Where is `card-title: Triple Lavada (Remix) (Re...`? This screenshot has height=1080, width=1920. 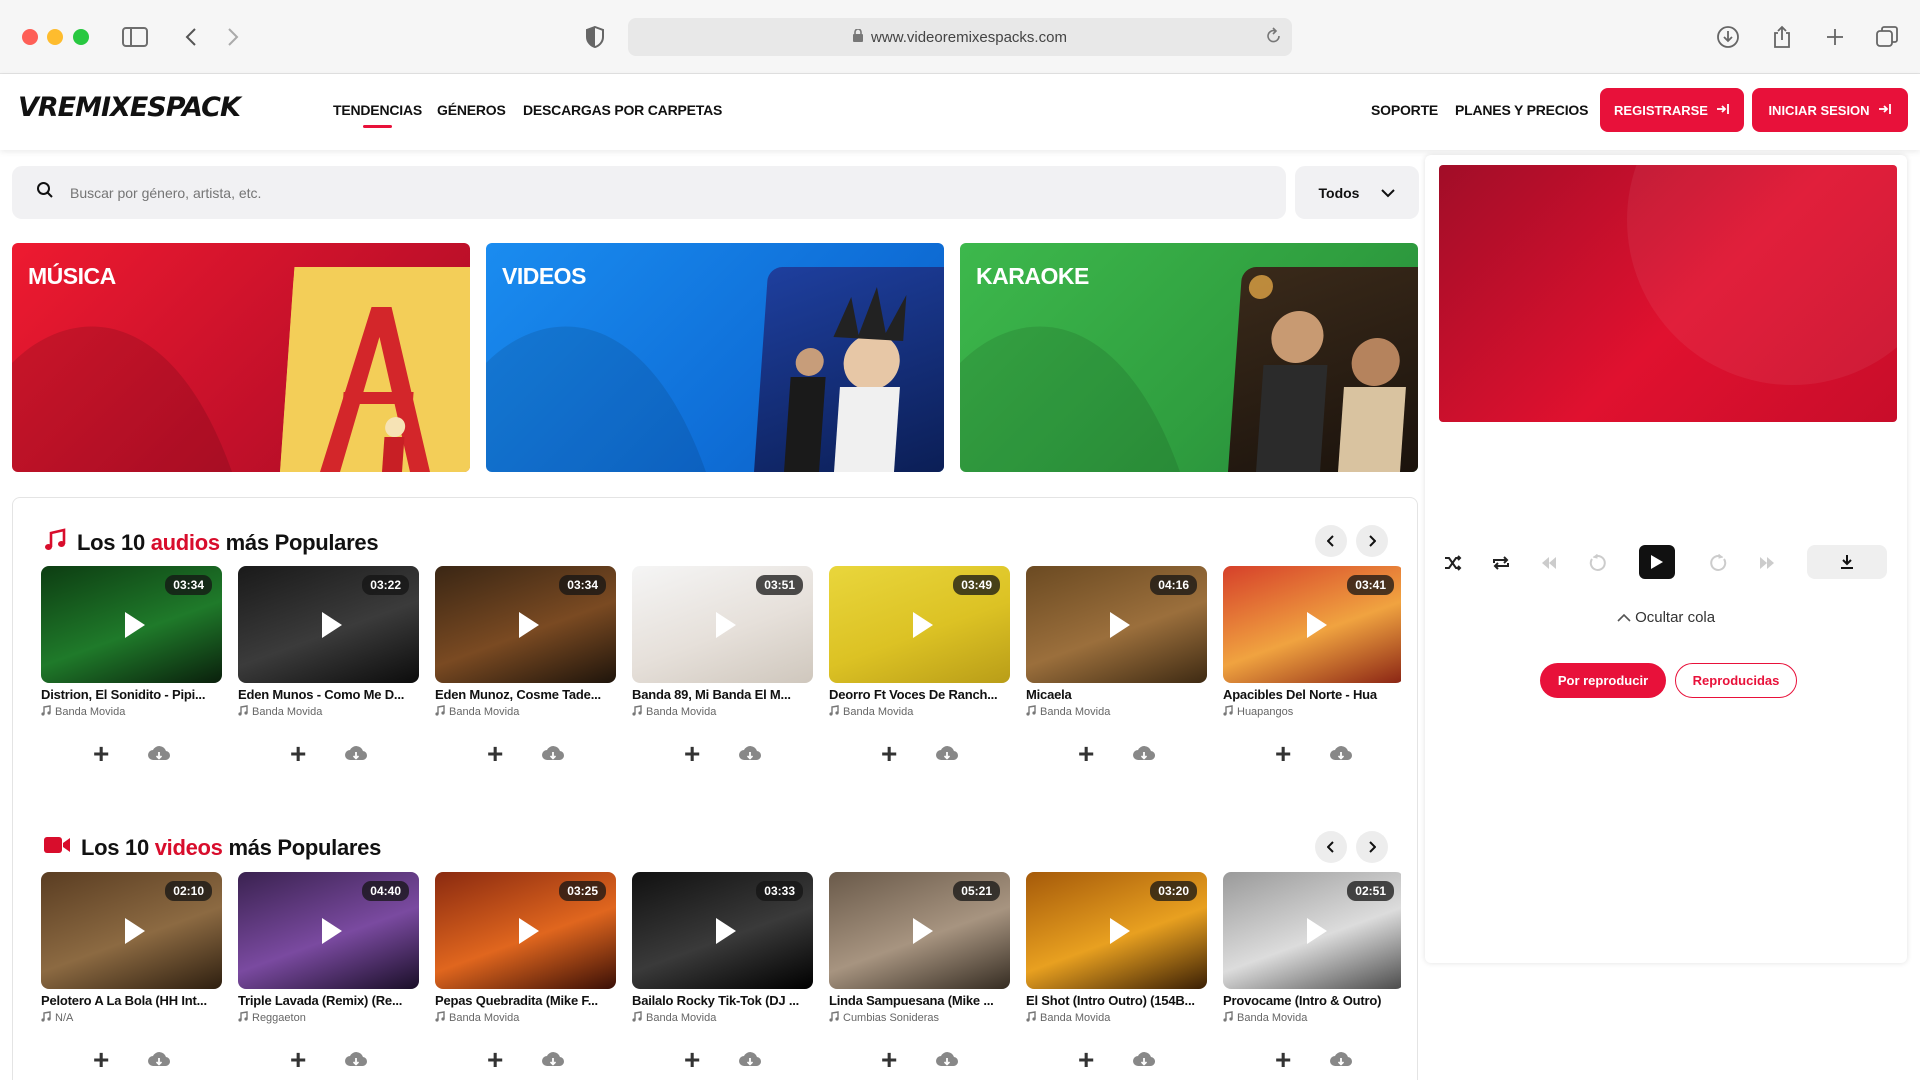 card-title: Triple Lavada (Remix) (Re... is located at coordinates (328, 1000).